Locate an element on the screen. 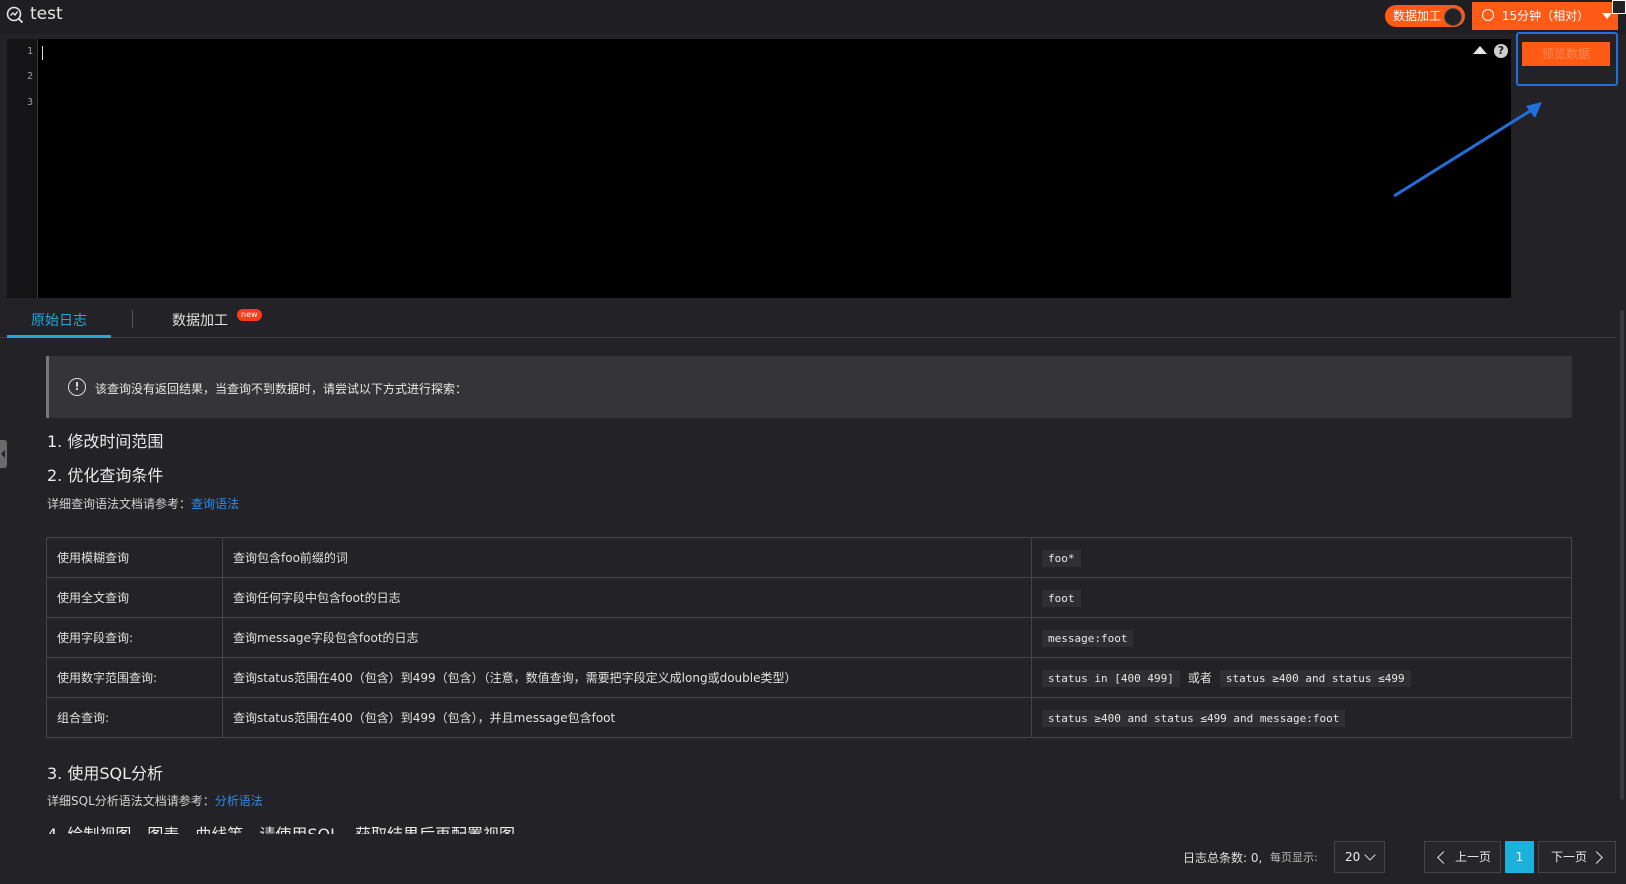  top-bar: test 数据加工 15分钟（相对） is located at coordinates (813, 17).